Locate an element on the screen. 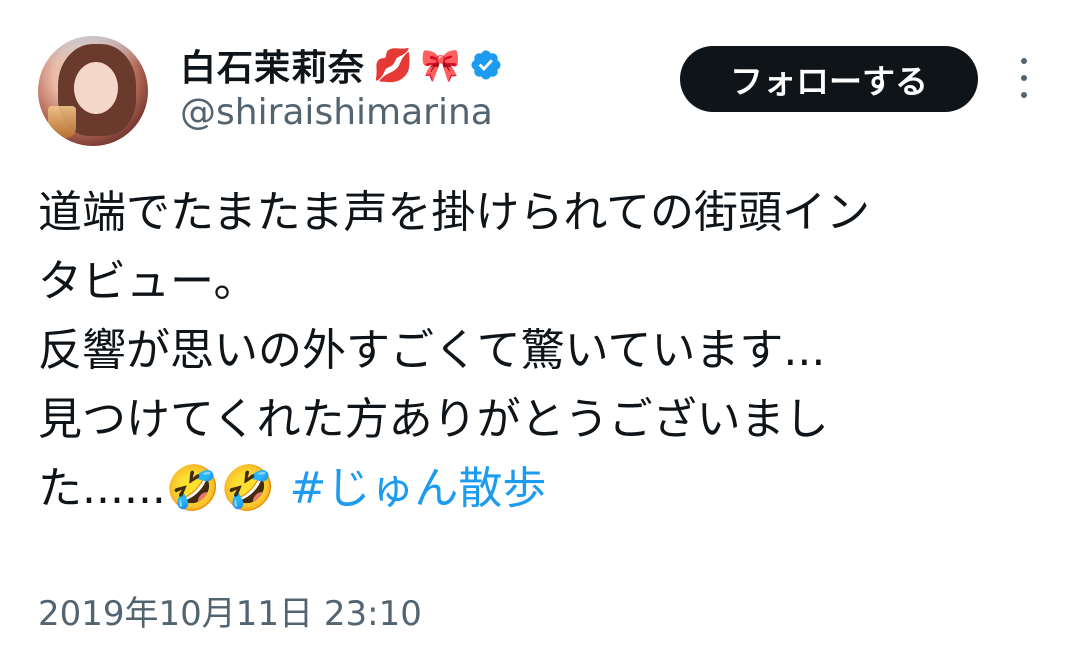  avatar is located at coordinates (93, 91).